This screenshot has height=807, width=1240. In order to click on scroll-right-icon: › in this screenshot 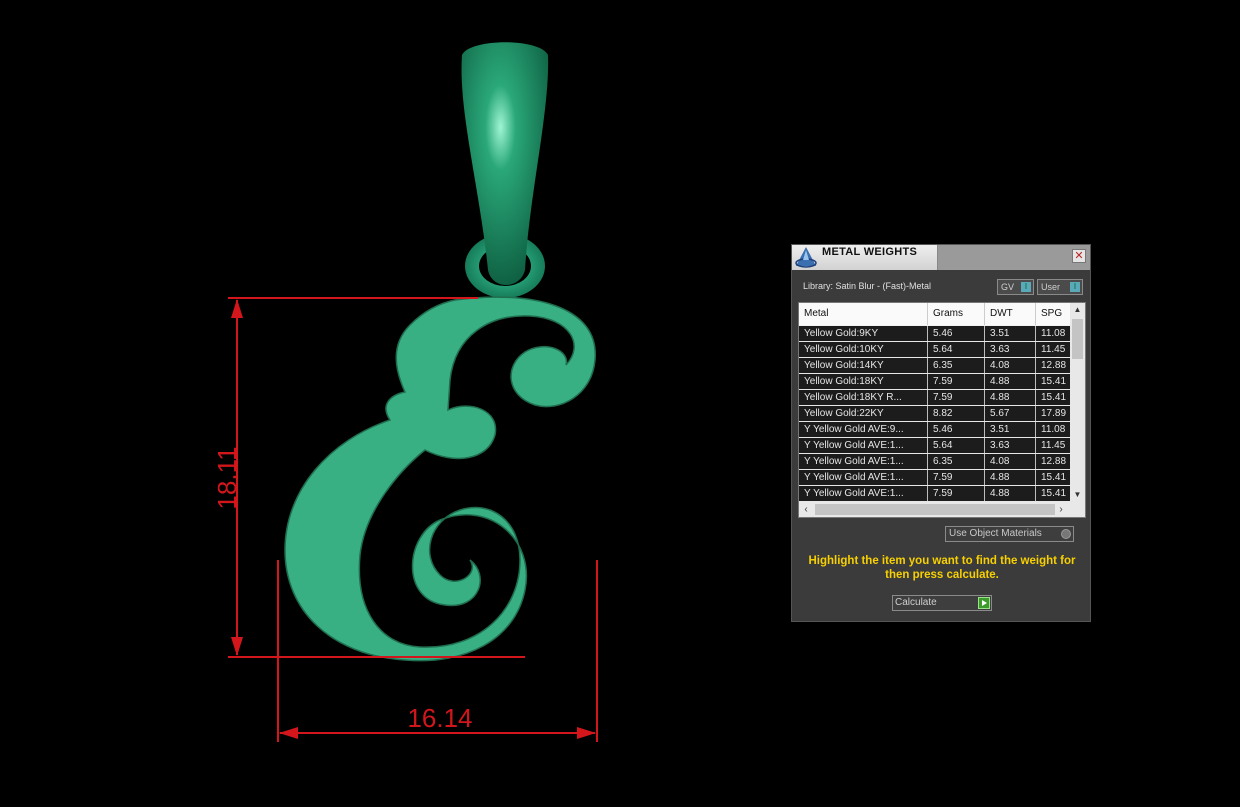, I will do `click(1061, 509)`.